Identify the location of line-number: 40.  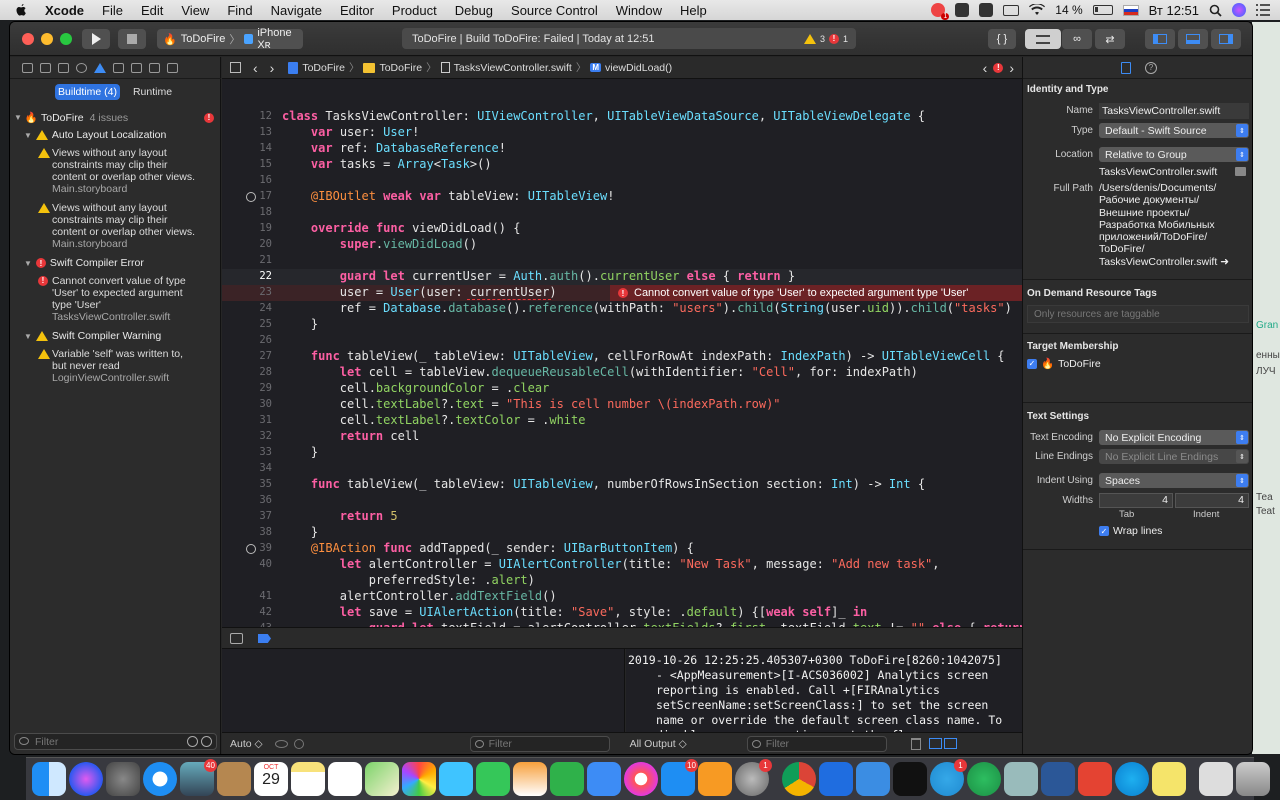
(247, 564).